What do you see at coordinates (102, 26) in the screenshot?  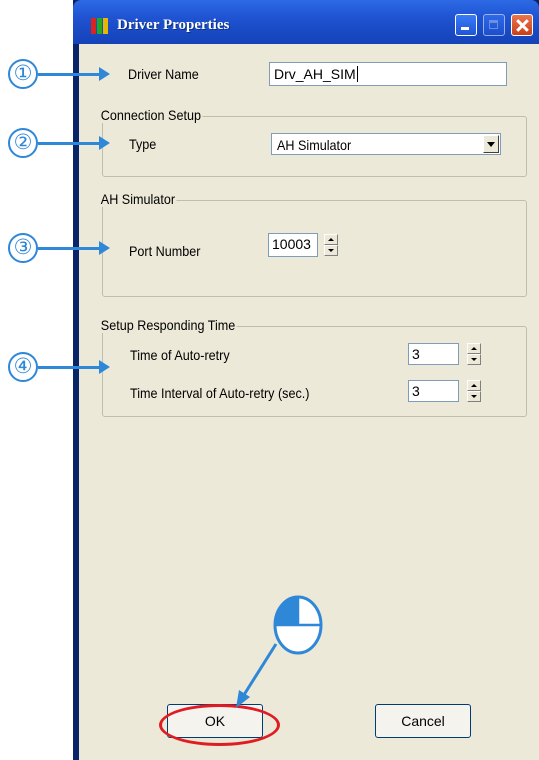 I see `app-icon` at bounding box center [102, 26].